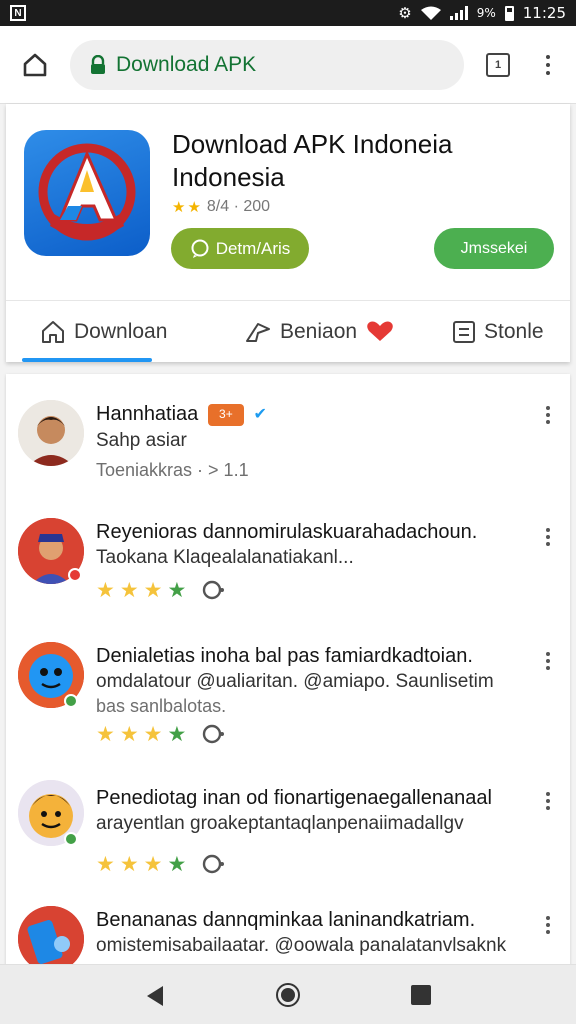 This screenshot has height=1024, width=576. Describe the element at coordinates (18, 13) in the screenshot. I see `notification-icon: N` at that location.